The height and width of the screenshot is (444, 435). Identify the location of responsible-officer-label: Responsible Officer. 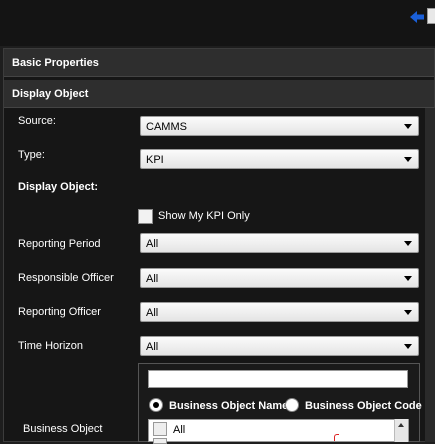
(66, 278).